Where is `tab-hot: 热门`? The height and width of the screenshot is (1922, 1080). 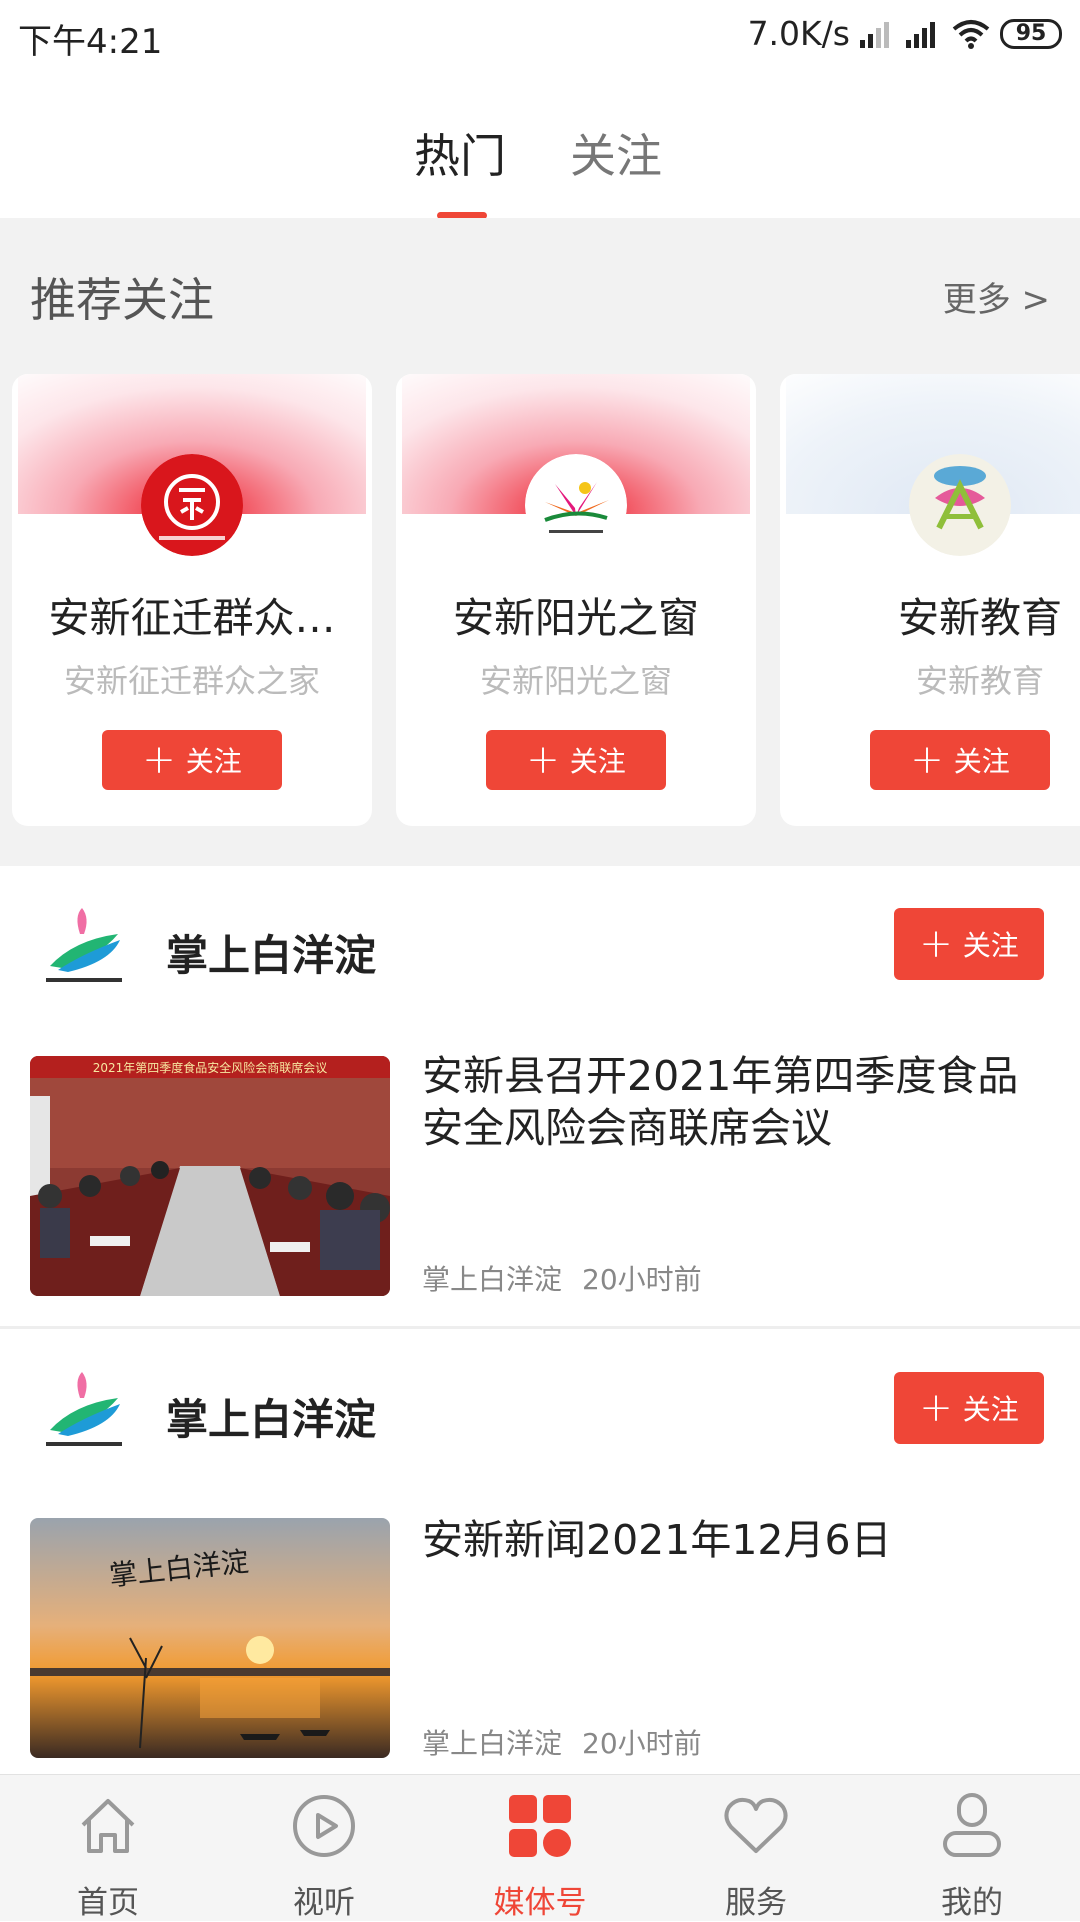 tab-hot: 热门 is located at coordinates (460, 153).